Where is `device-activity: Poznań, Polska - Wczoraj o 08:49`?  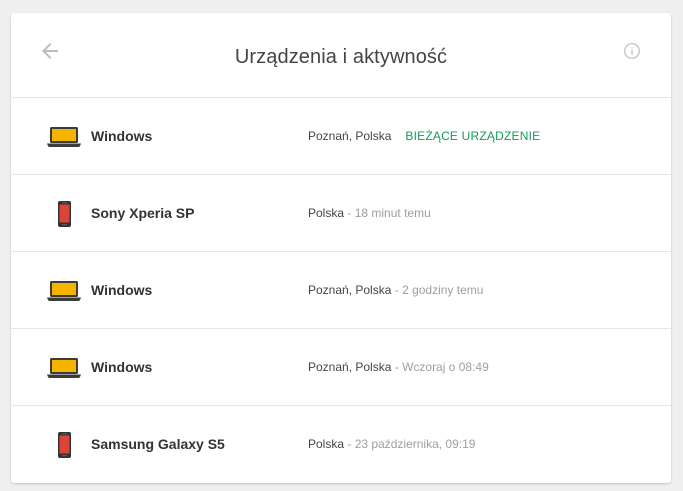 device-activity: Poznań, Polska - Wczoraj o 08:49 is located at coordinates (398, 367).